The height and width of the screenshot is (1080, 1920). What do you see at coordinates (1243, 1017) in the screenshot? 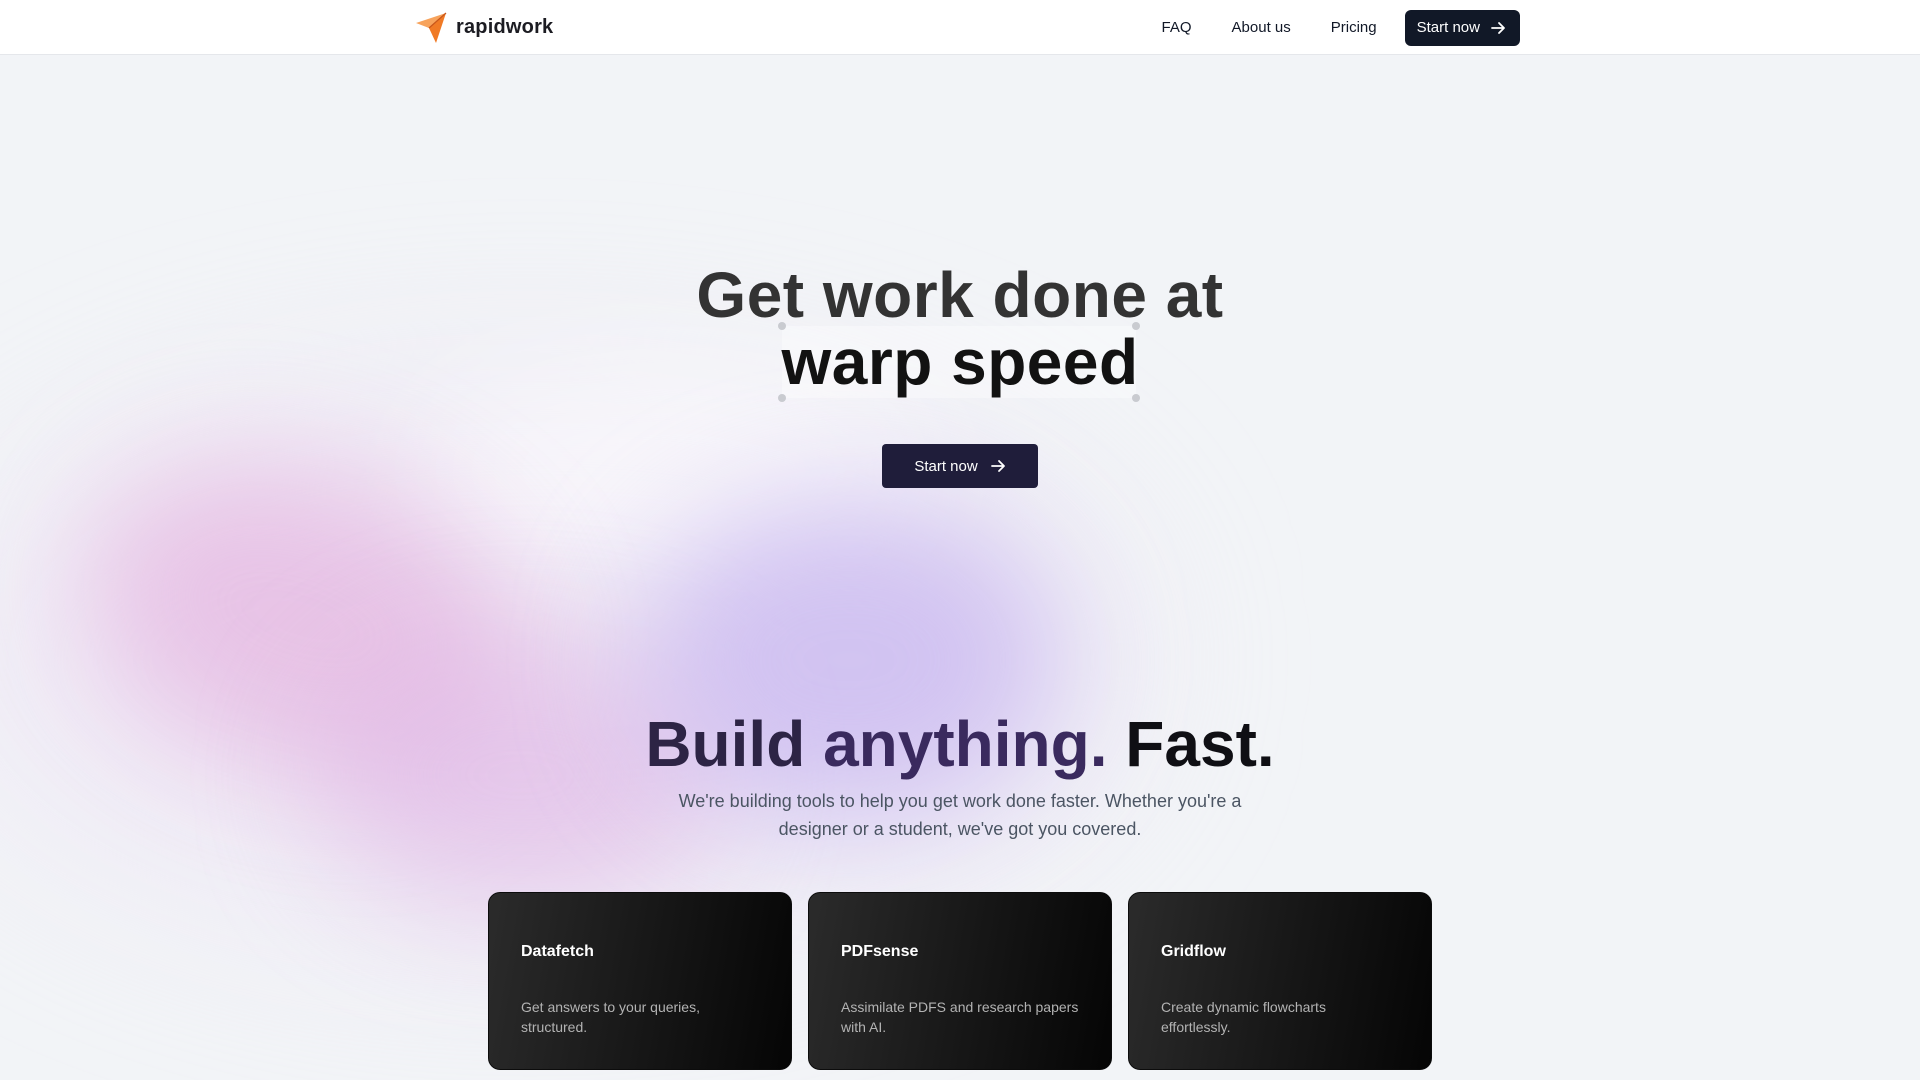
I see `card-description: Create dynamic flowcharts effortlessly.` at bounding box center [1243, 1017].